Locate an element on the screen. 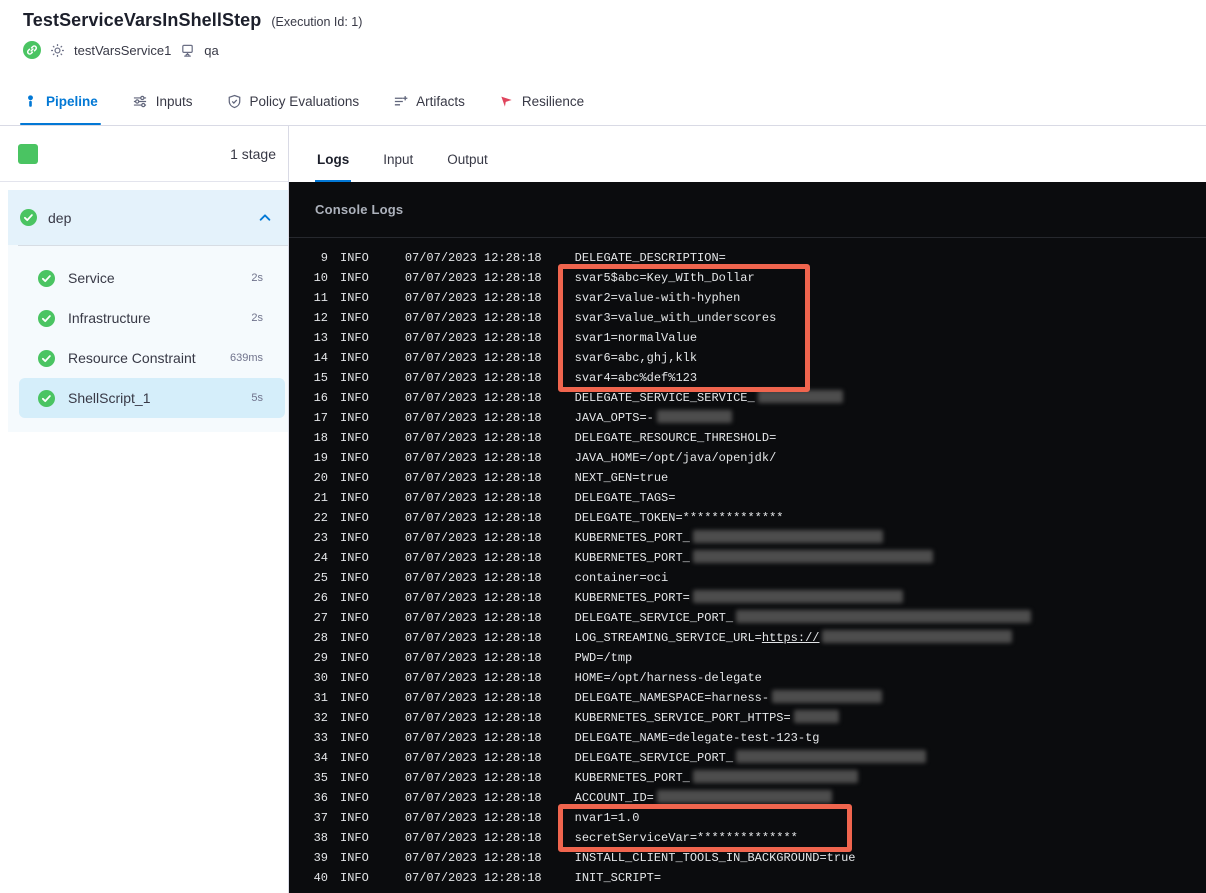 The height and width of the screenshot is (893, 1206). log-line-number: 31 is located at coordinates (320, 698).